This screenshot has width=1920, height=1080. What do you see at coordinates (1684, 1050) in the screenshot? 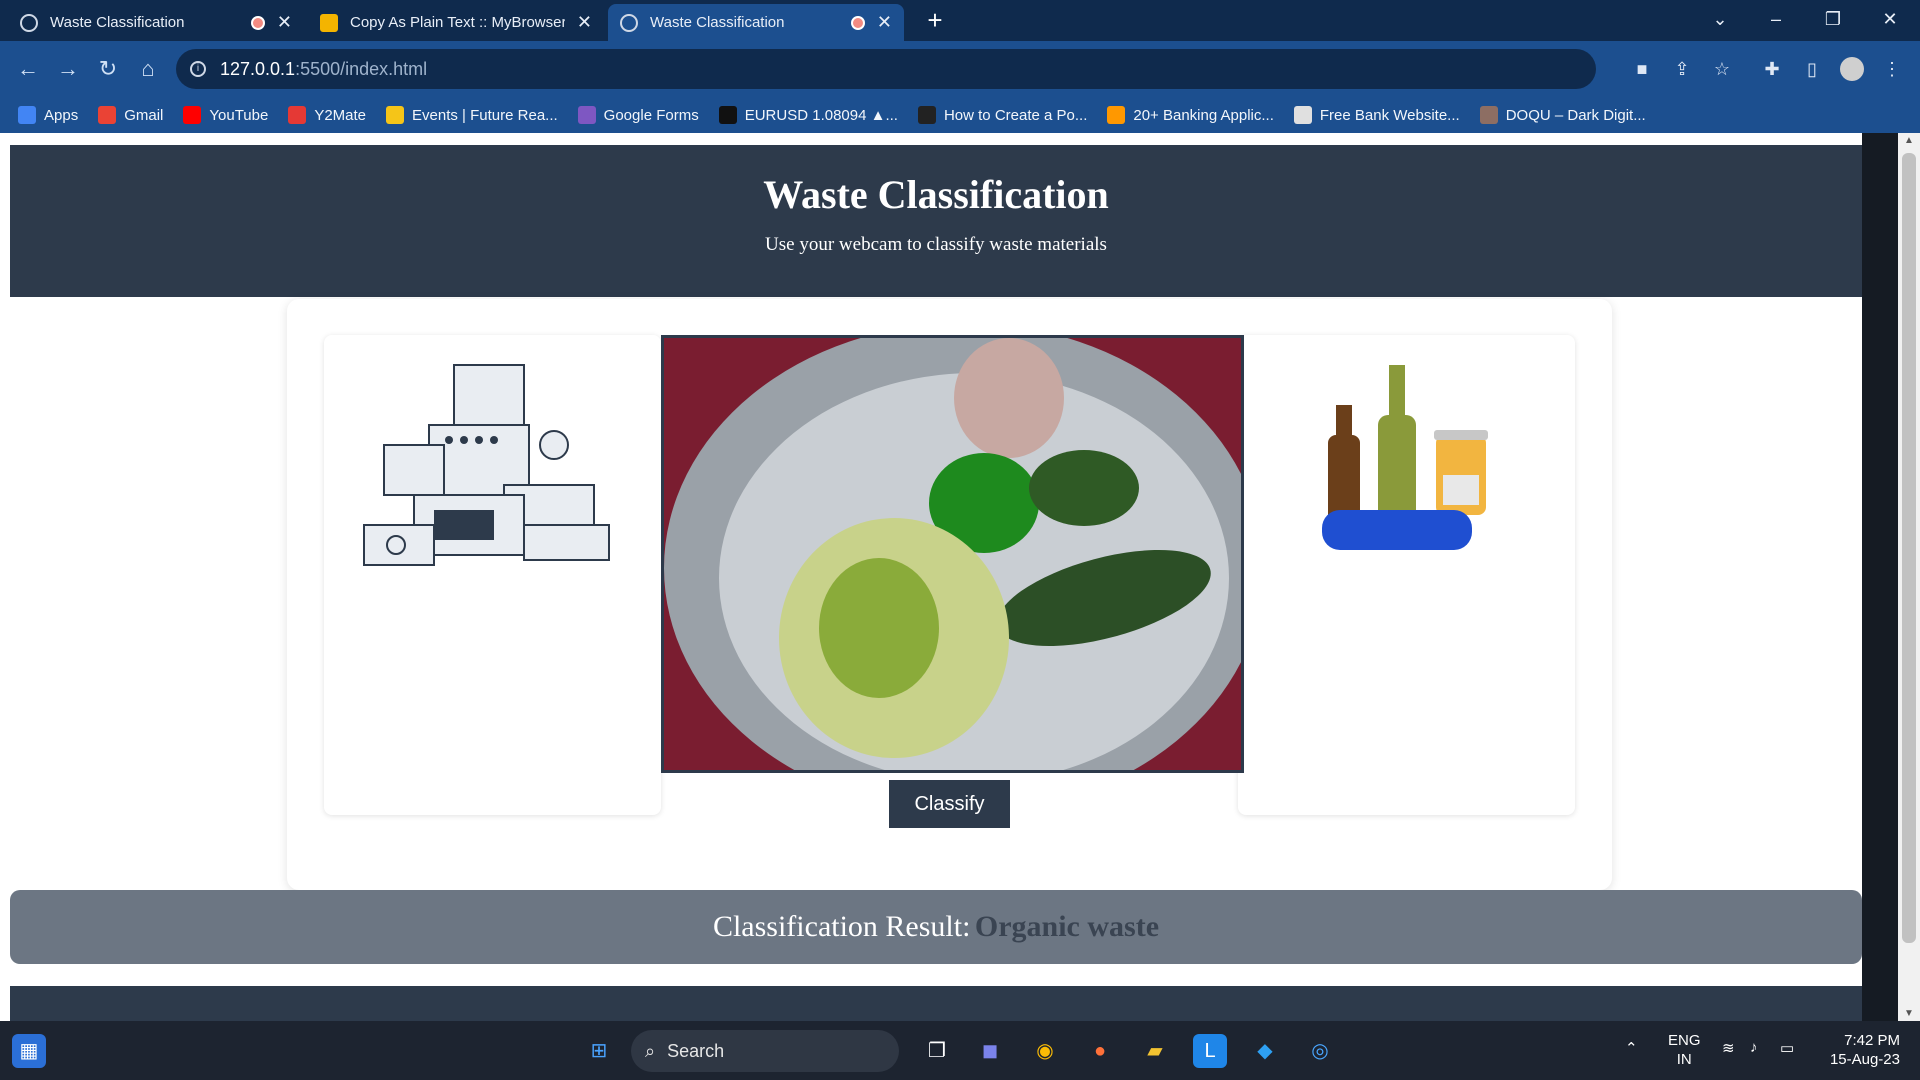
I see `language-indicator: ENG IN` at bounding box center [1684, 1050].